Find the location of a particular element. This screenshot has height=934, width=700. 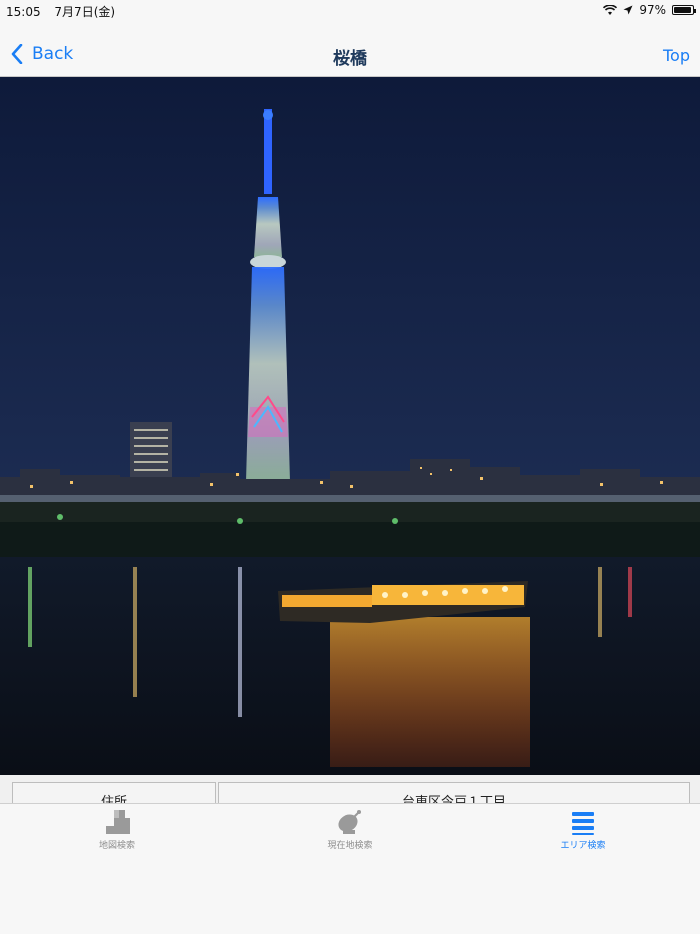

status-time: 15:05 is located at coordinates (23, 12).